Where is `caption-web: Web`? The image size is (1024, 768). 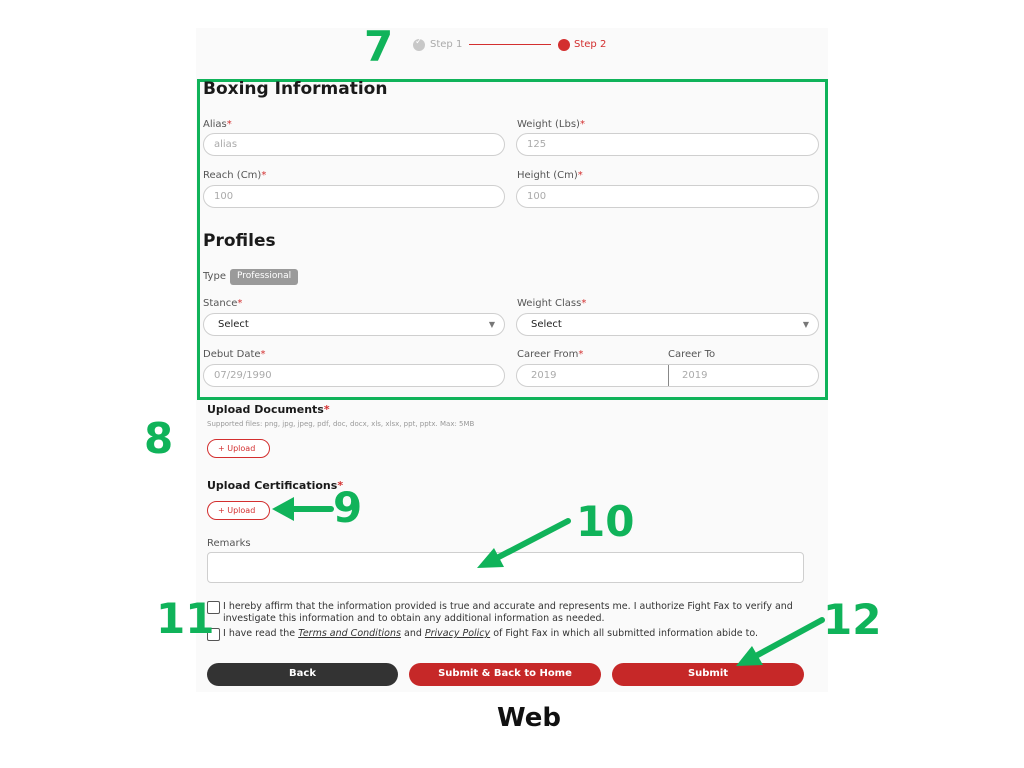
caption-web: Web is located at coordinates (529, 718).